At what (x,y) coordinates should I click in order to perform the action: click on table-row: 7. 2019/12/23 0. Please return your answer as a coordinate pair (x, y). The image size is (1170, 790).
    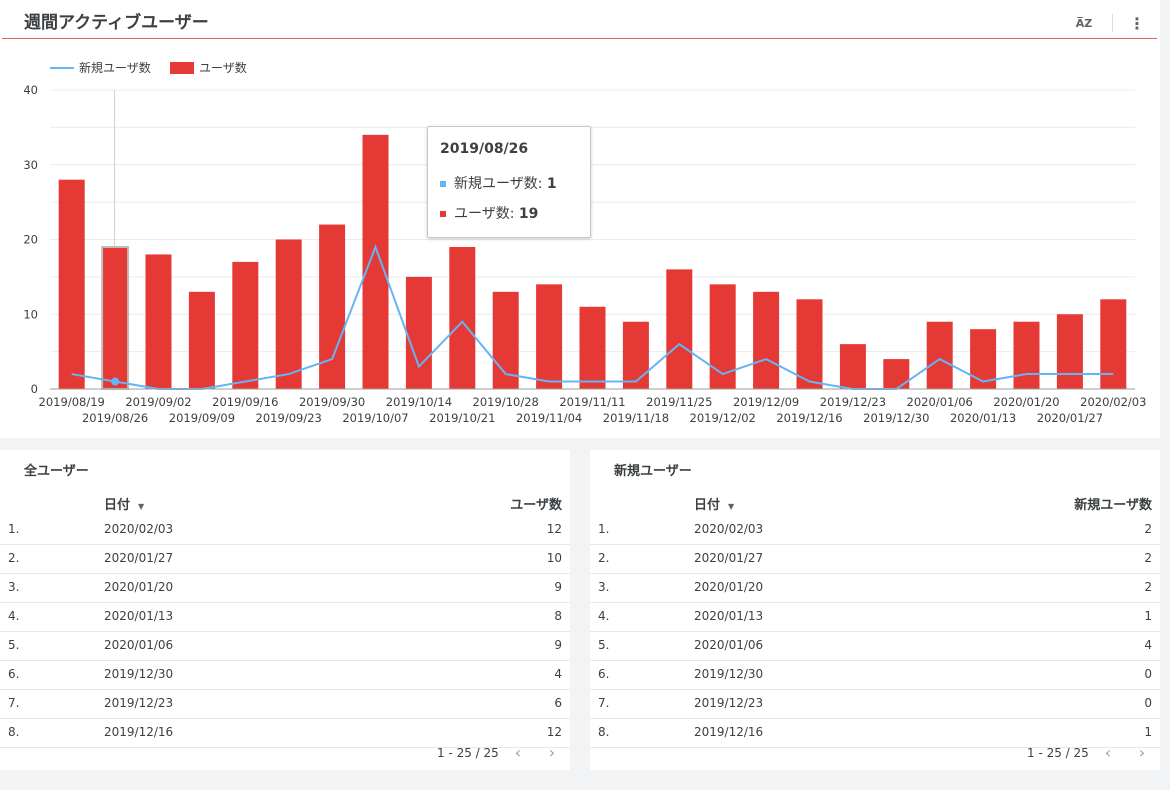
    Looking at the image, I should click on (875, 704).